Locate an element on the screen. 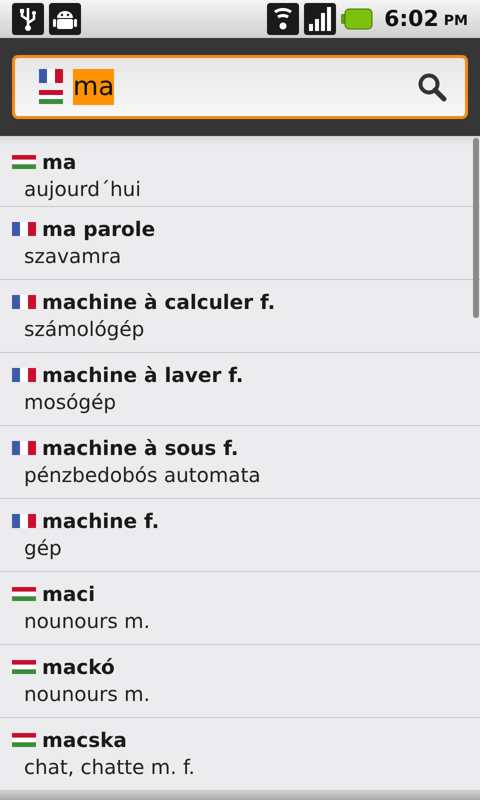  french-hungarian-flags-icon is located at coordinates (51, 87).